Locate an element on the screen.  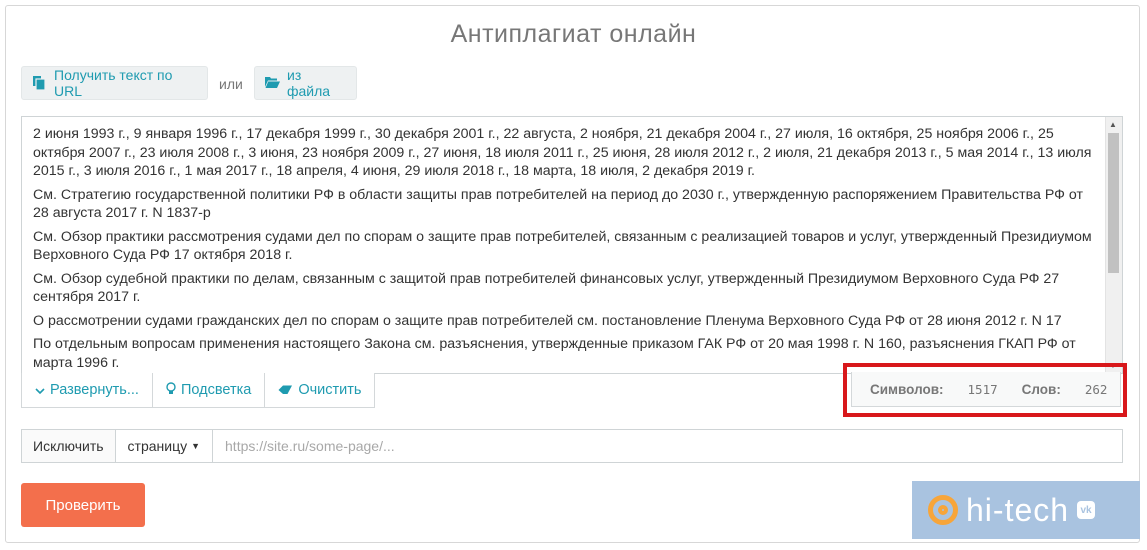
text-scrollbar: ▲ ▼ is located at coordinates (1113, 245).